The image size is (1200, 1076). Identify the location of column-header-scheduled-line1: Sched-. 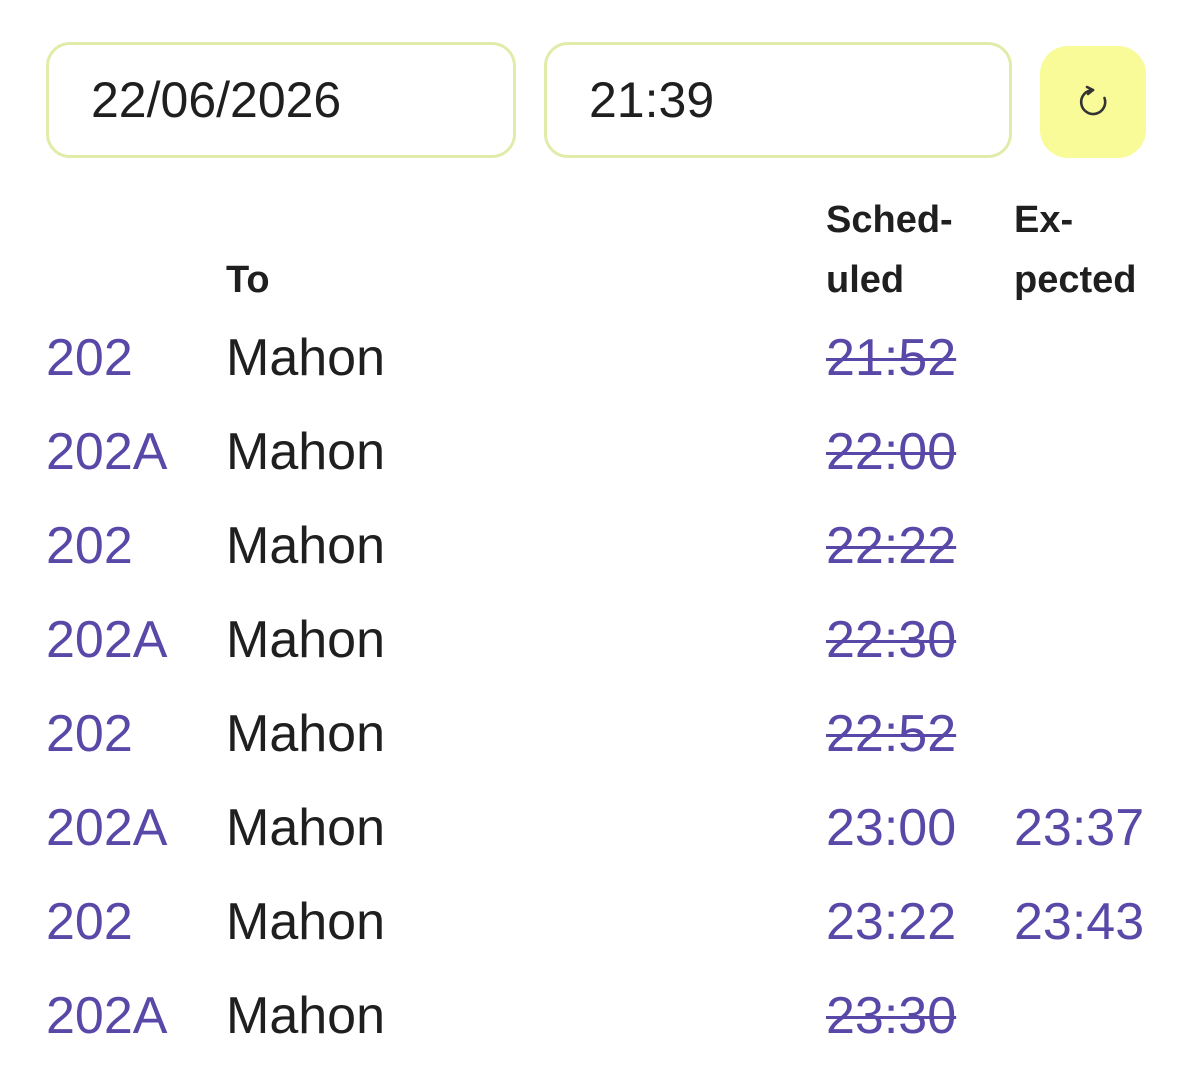
(889, 220).